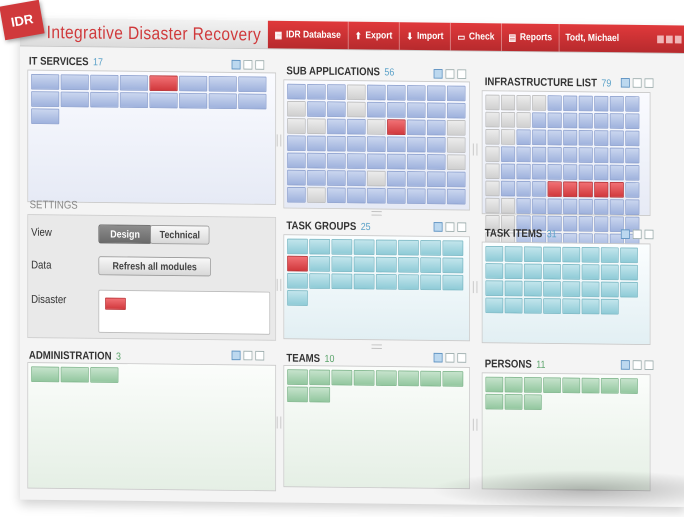 This screenshot has height=517, width=684. Describe the element at coordinates (449, 74) in the screenshot. I see `sub-applications-view-toggle` at that location.